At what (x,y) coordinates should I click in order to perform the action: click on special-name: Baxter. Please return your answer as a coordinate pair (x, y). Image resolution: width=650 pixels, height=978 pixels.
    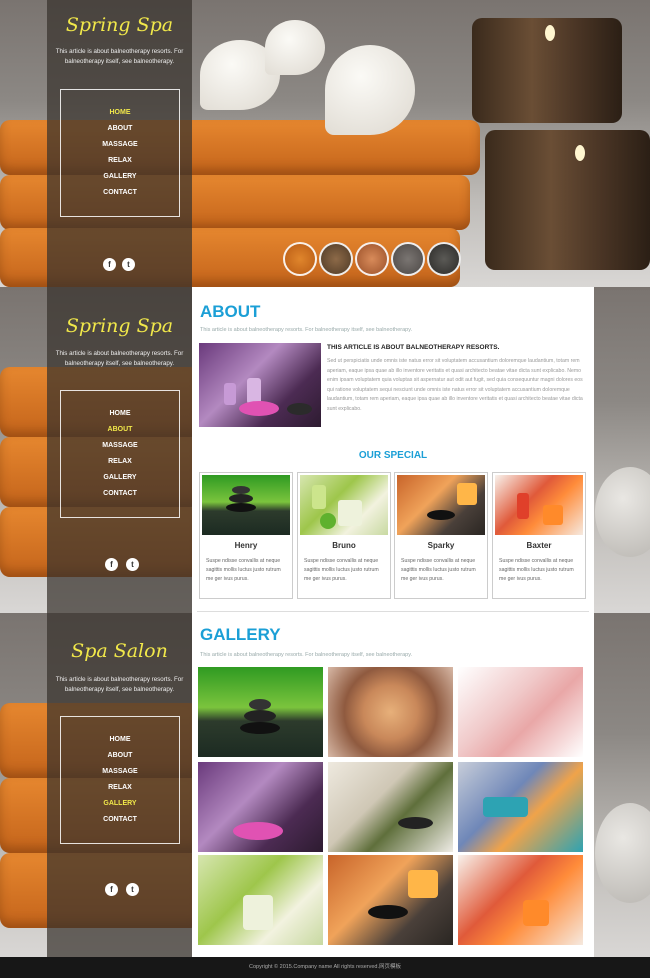
    Looking at the image, I should click on (539, 545).